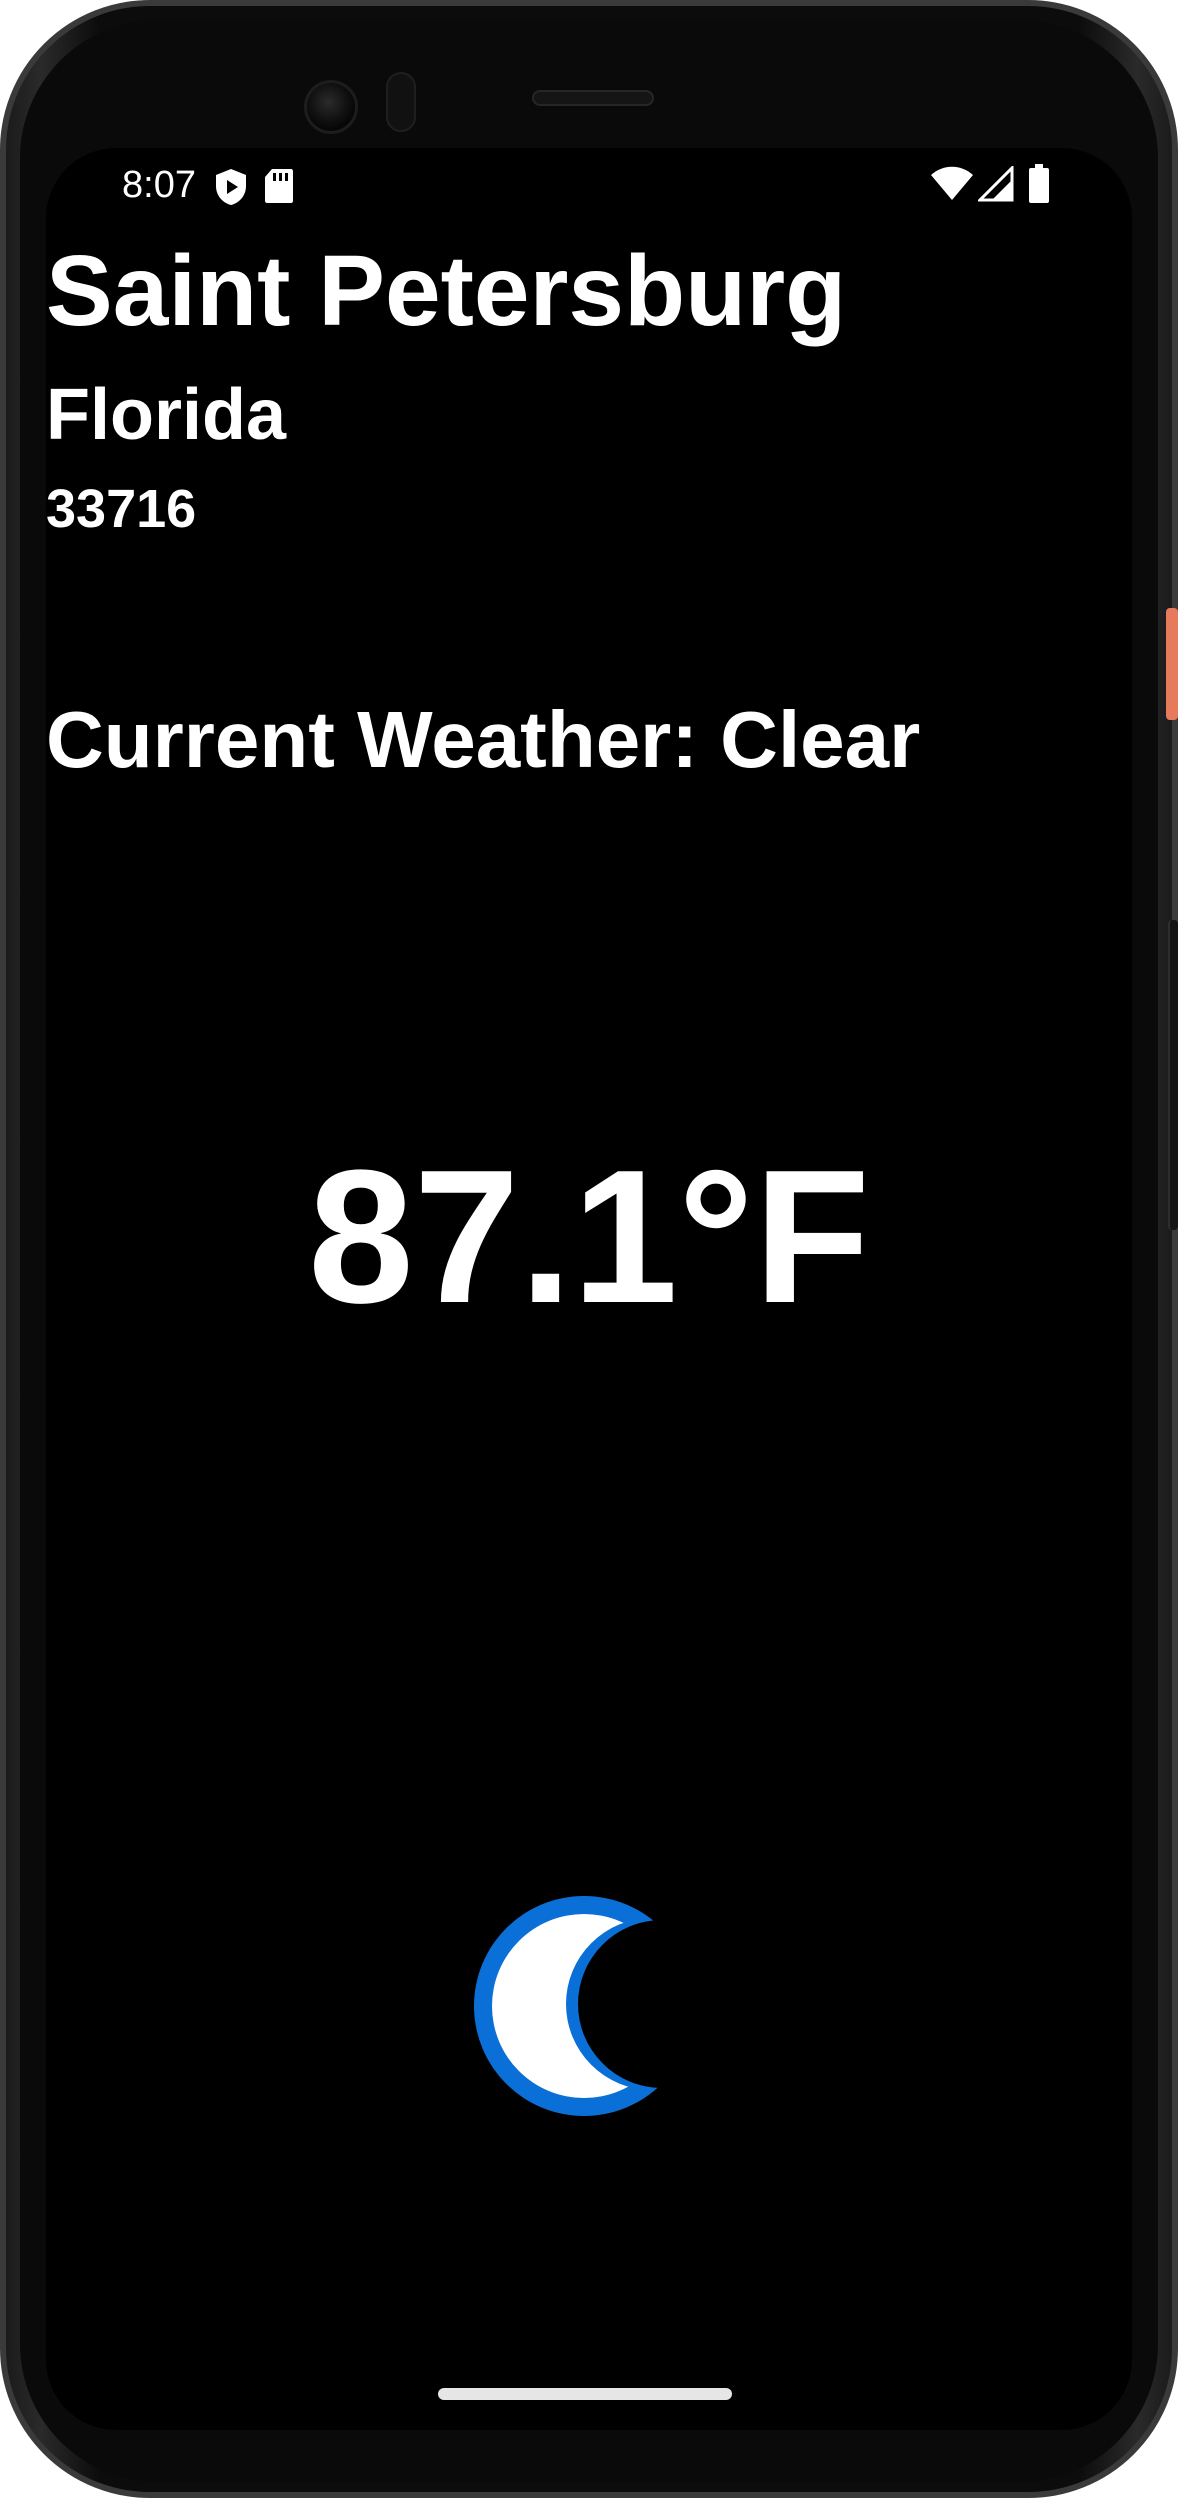  Describe the element at coordinates (446, 291) in the screenshot. I see `city-name: Saint Petersburg` at that location.